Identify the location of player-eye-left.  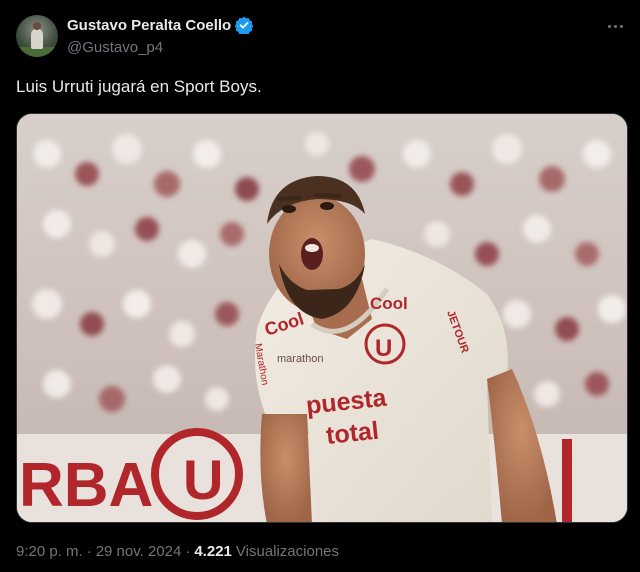
(289, 209).